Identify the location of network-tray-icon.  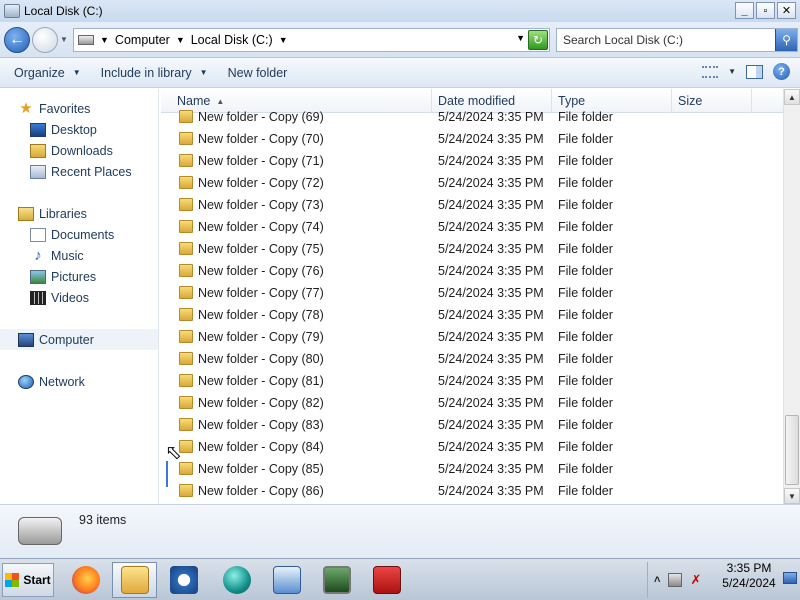
(675, 580).